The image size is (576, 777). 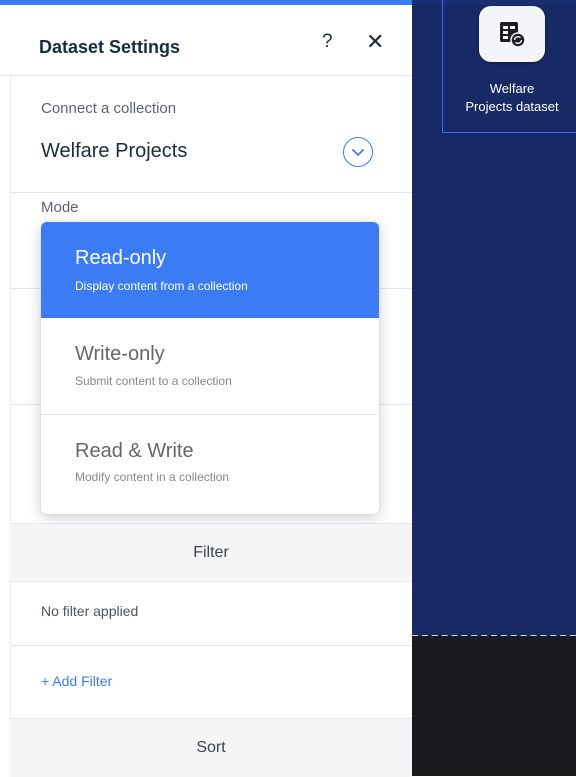 What do you see at coordinates (211, 747) in the screenshot?
I see `sort-section-header: Sort` at bounding box center [211, 747].